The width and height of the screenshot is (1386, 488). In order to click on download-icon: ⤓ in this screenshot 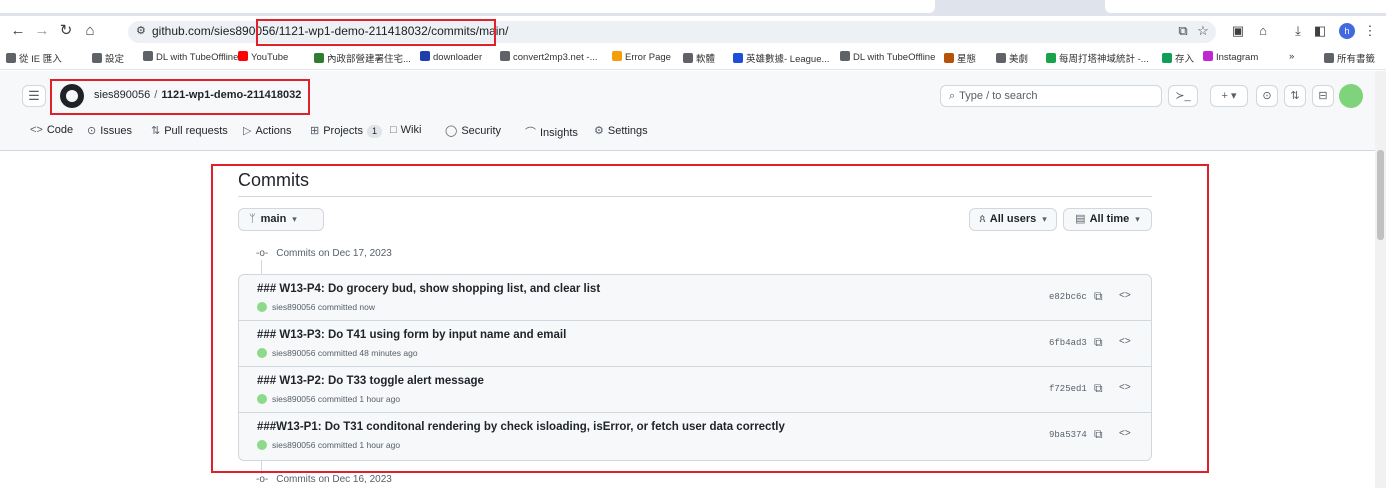, I will do `click(1298, 31)`.